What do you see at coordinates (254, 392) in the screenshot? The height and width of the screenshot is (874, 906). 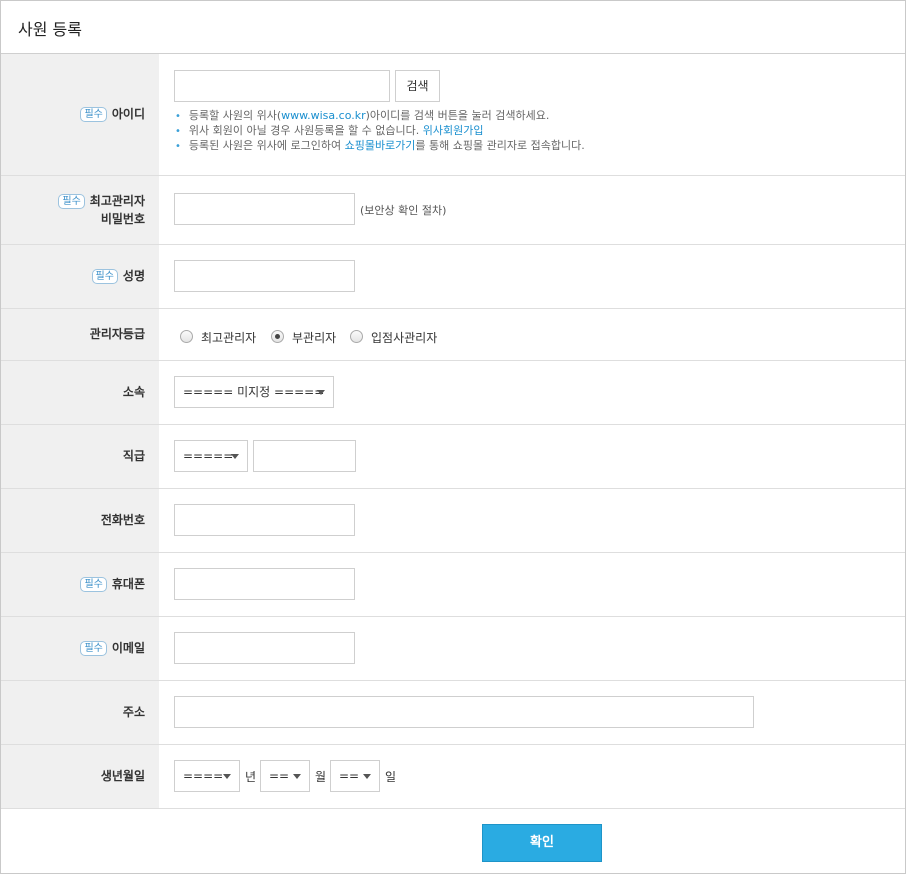 I see `dept-select: ===== 미지정 =====` at bounding box center [254, 392].